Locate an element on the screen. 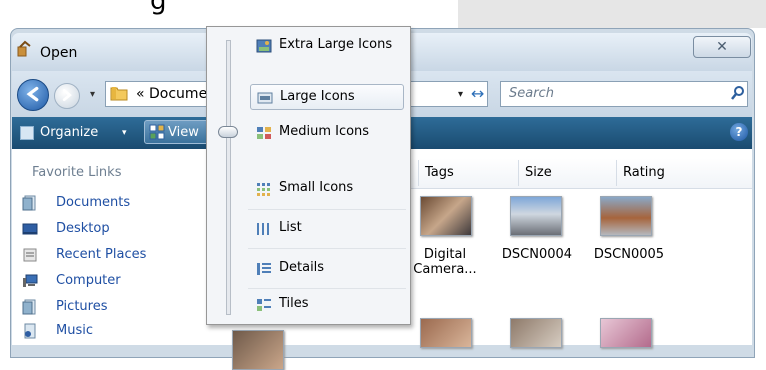 The height and width of the screenshot is (370, 766). computer-icon is located at coordinates (30, 280).